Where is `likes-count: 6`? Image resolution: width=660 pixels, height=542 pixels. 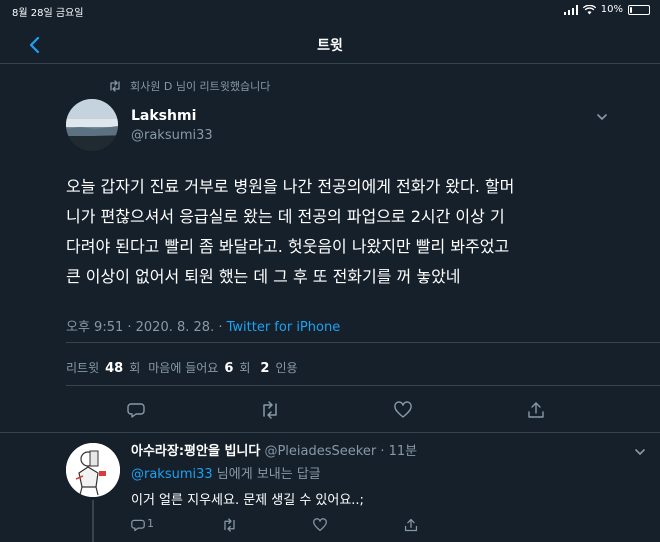 likes-count: 6 is located at coordinates (228, 368).